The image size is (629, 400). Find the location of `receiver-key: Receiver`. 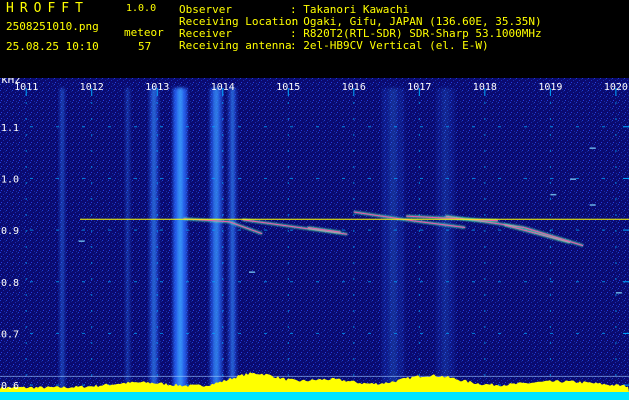

receiver-key: Receiver is located at coordinates (205, 33).